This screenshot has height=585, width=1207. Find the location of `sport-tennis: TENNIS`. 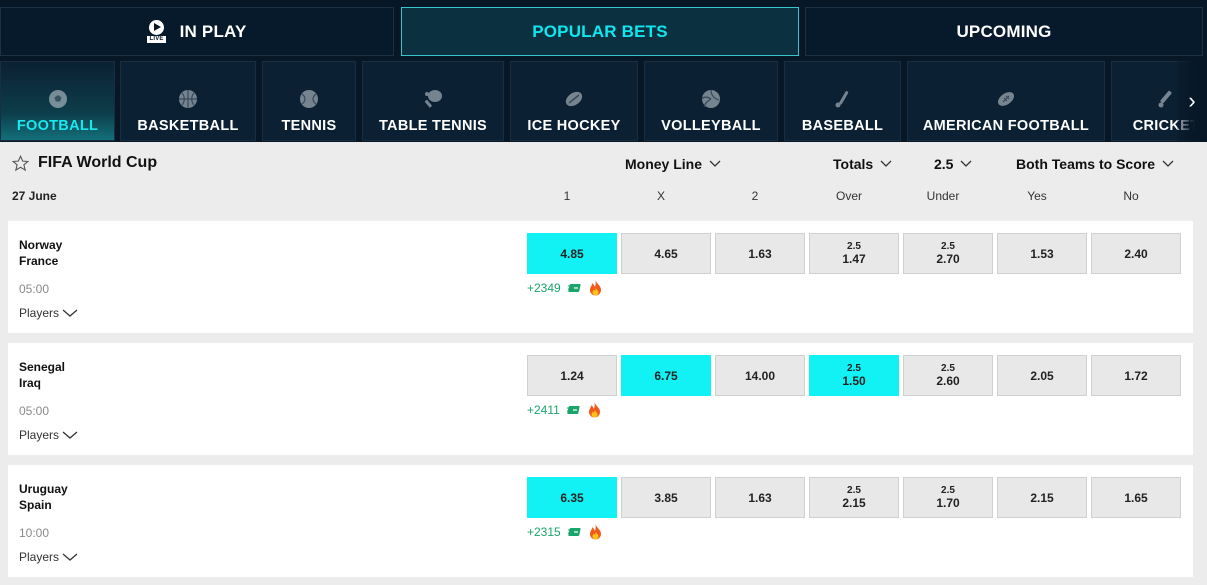

sport-tennis: TENNIS is located at coordinates (309, 101).